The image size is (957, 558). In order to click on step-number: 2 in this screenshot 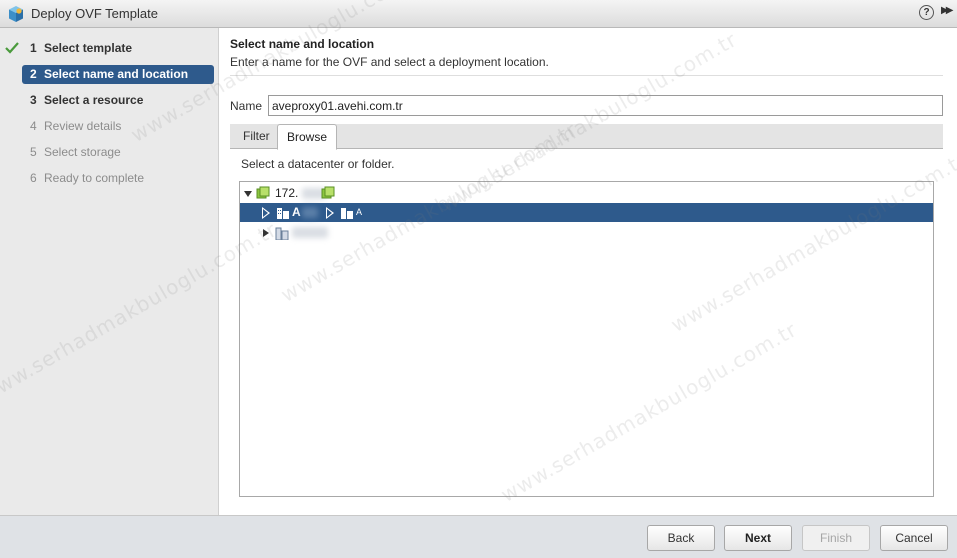, I will do `click(33, 74)`.